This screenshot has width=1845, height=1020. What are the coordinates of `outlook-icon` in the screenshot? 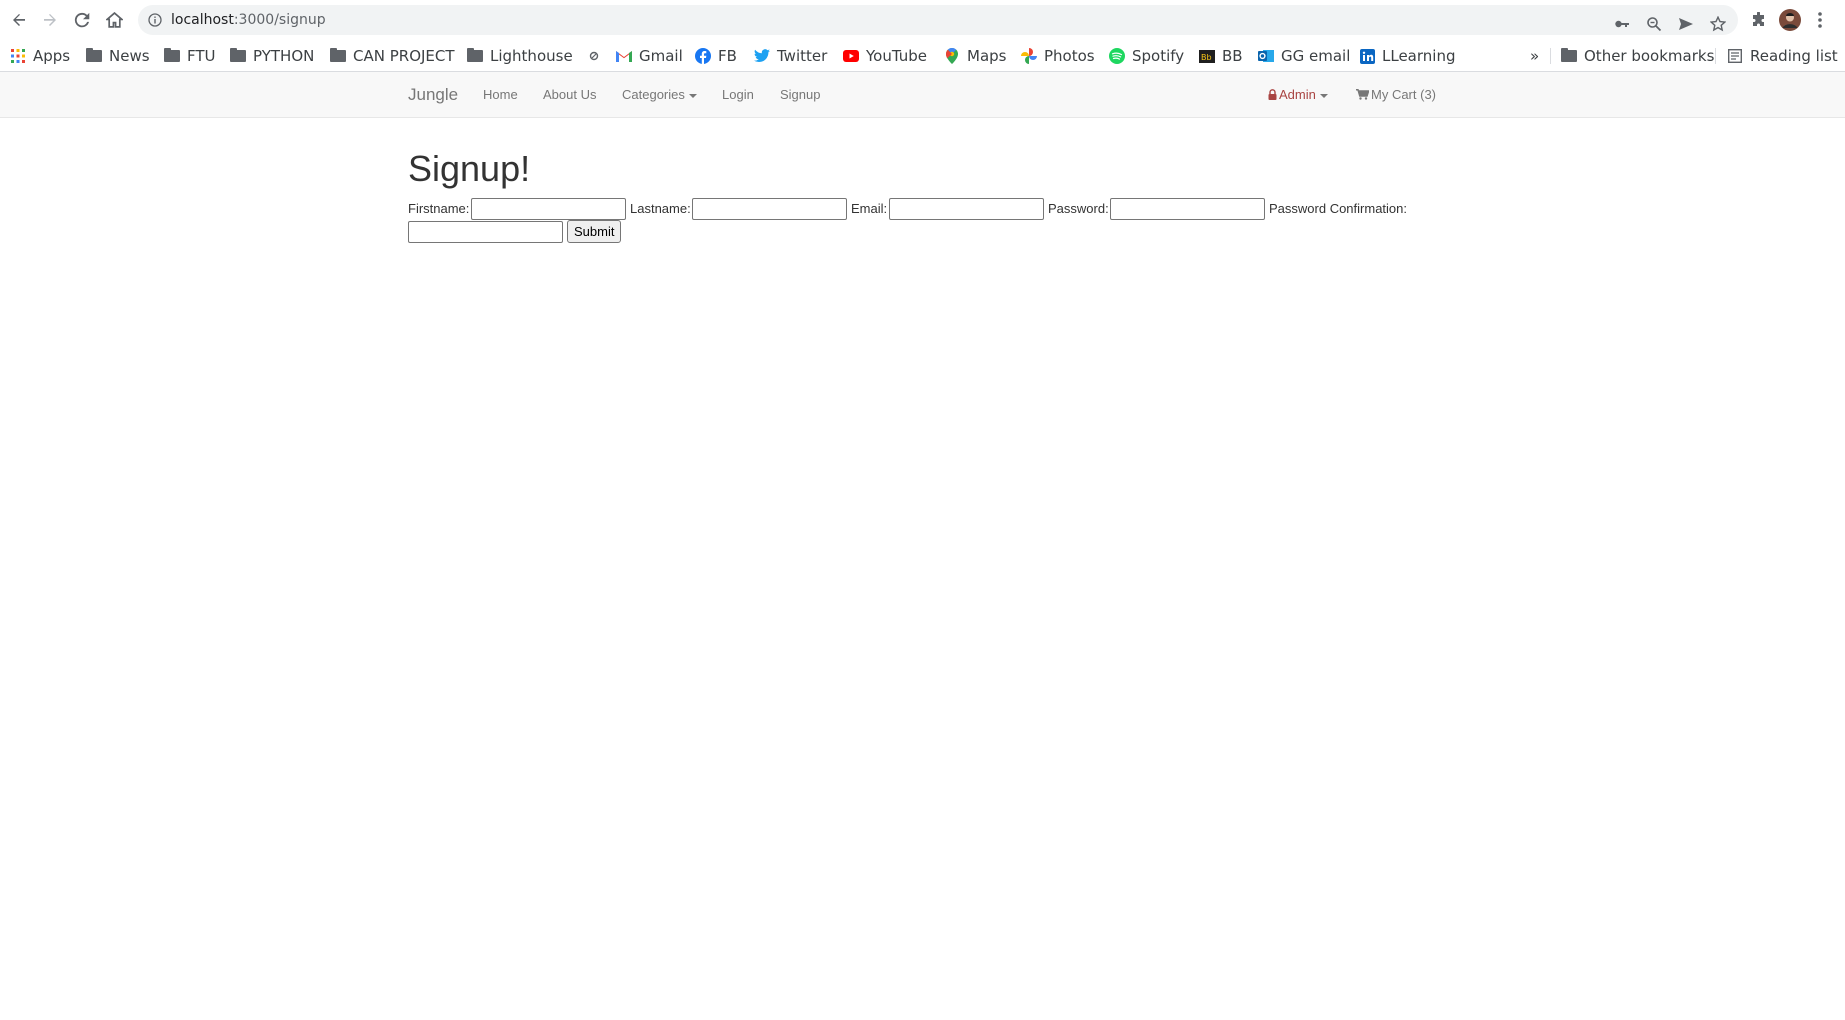 It's located at (1266, 56).